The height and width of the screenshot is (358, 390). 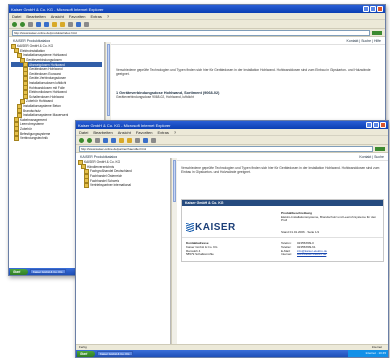 I want to click on kaiser-logo: KAISER, so click(x=233, y=227).